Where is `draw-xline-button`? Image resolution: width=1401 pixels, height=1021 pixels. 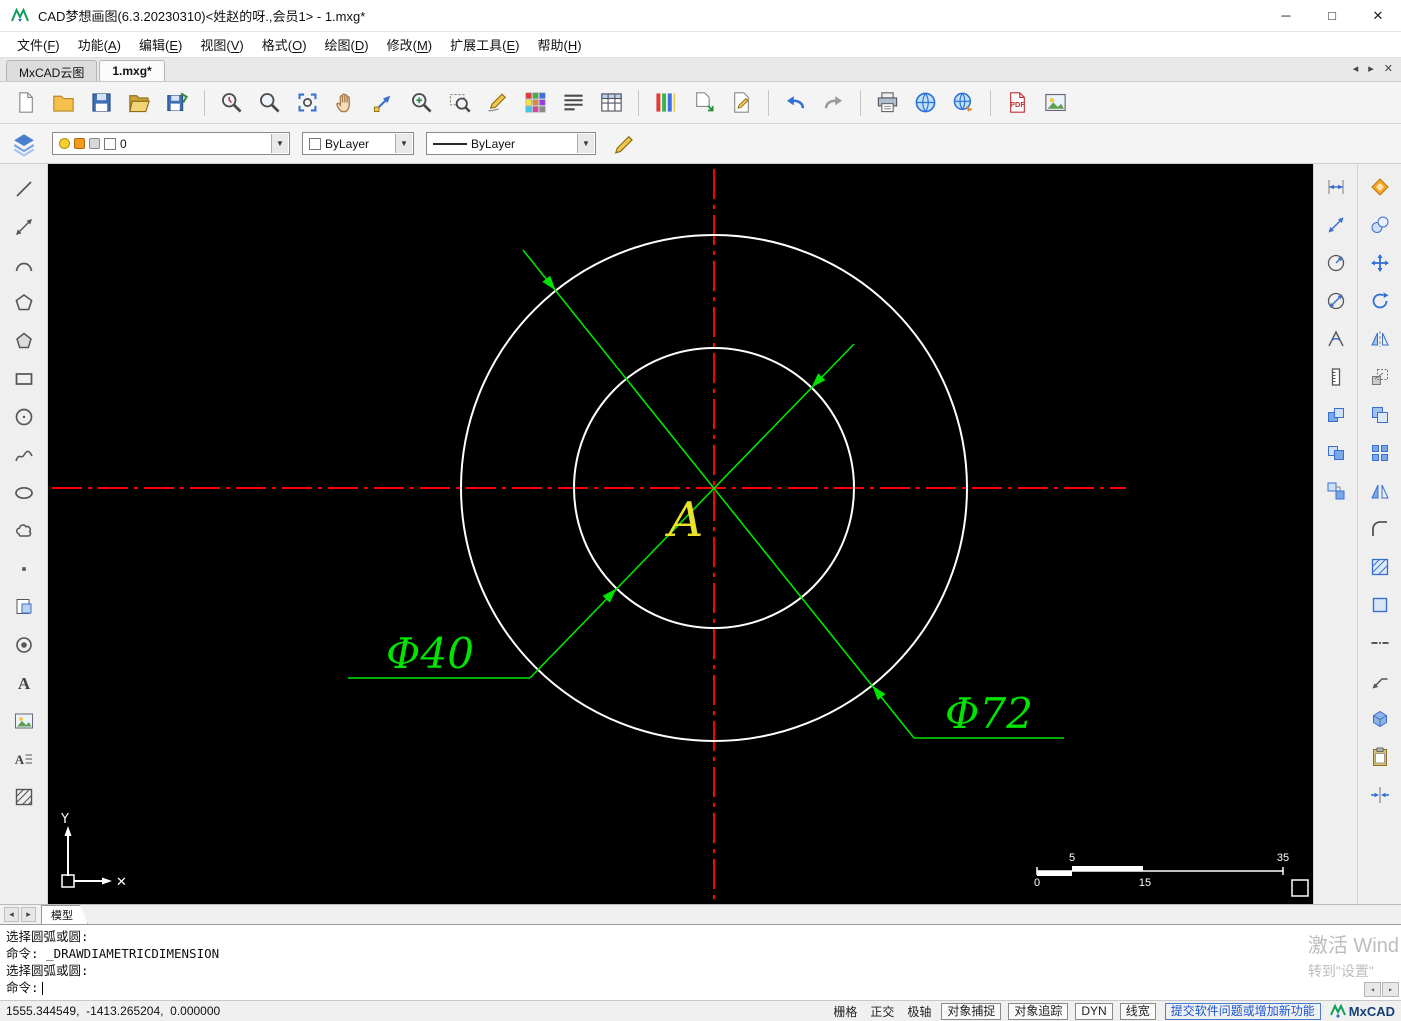 draw-xline-button is located at coordinates (24, 227).